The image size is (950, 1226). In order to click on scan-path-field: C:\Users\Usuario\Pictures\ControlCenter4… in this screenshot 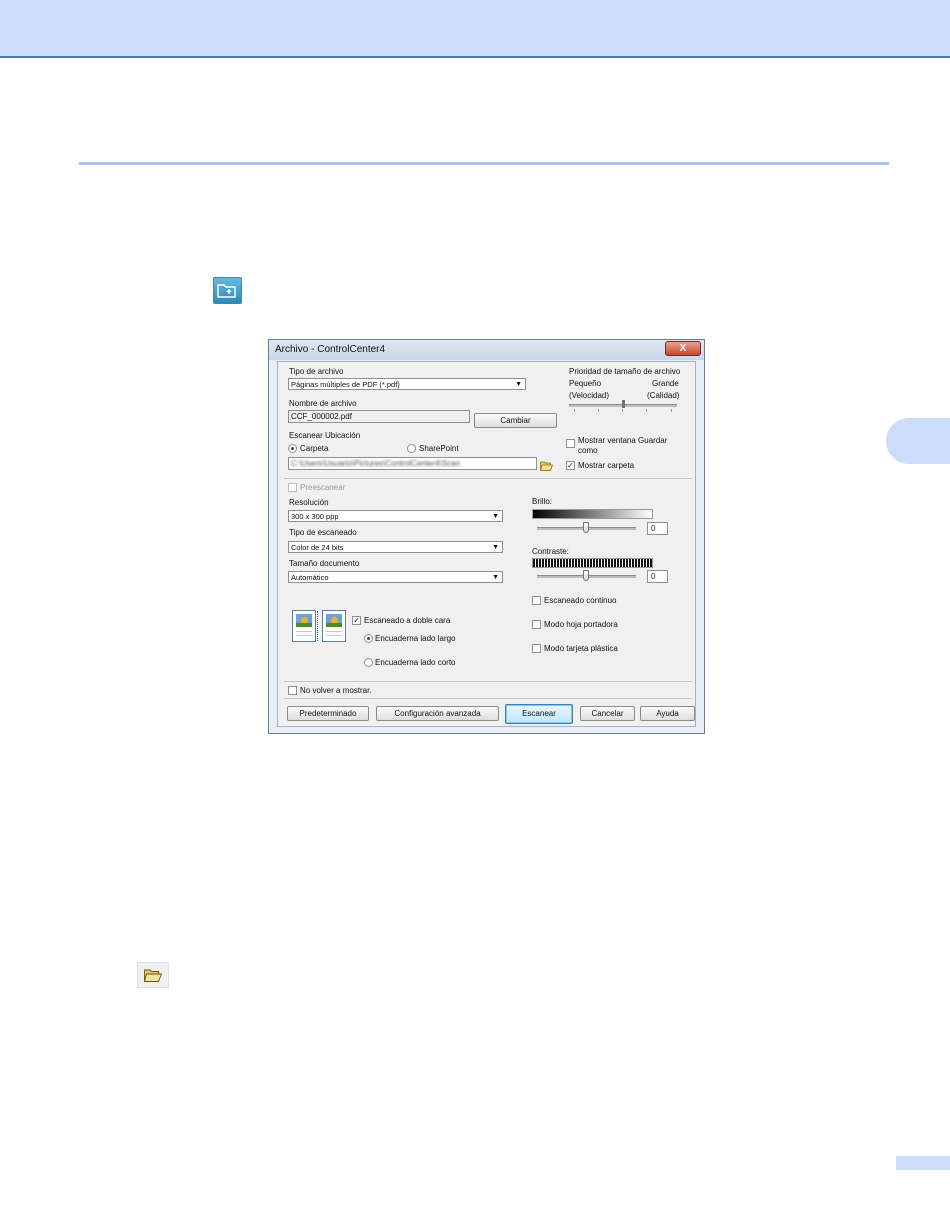, I will do `click(412, 463)`.